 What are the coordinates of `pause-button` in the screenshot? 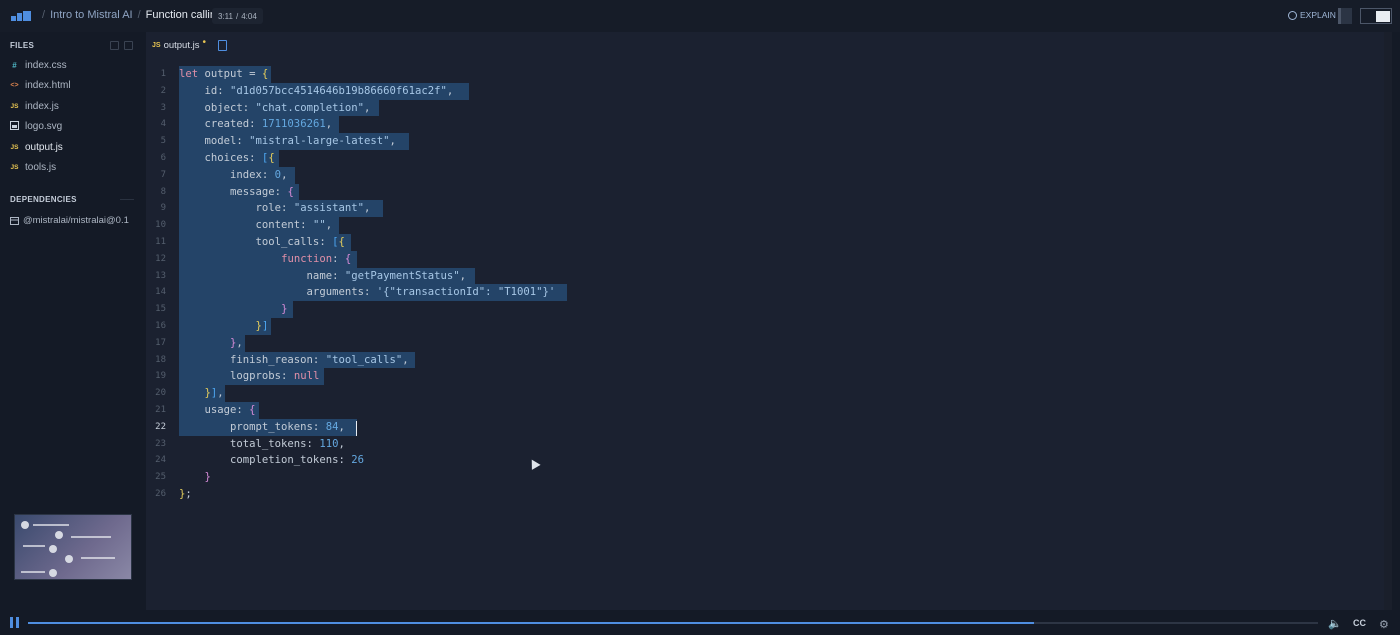 It's located at (15, 622).